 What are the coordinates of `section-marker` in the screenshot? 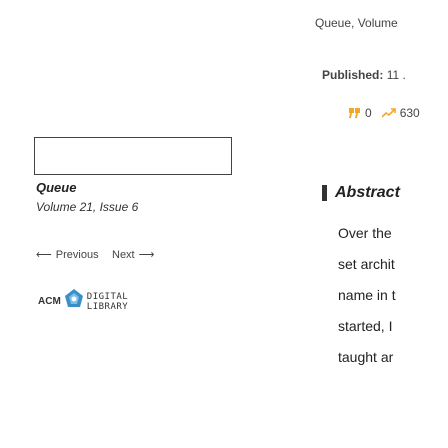 It's located at (324, 193).